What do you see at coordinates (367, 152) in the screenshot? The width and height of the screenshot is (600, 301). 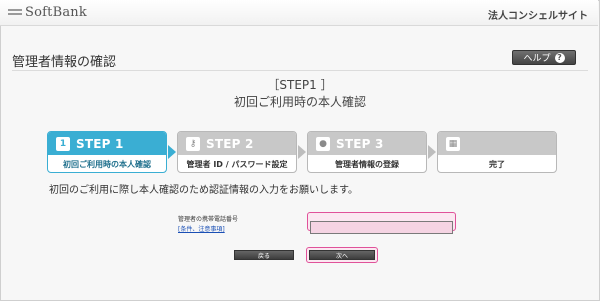 I see `step-3: ● STEP 3 管理者情報の登録` at bounding box center [367, 152].